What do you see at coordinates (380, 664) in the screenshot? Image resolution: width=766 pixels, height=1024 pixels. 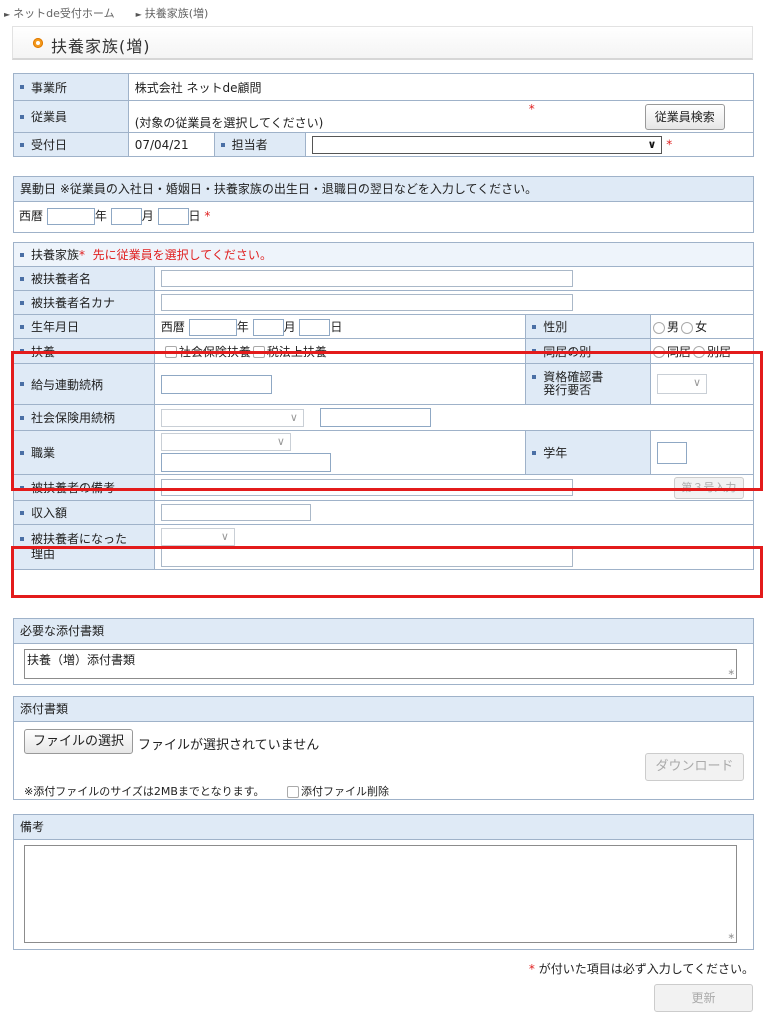 I see `required-docs-textarea: 扶養（増）添付書類 ∗` at bounding box center [380, 664].